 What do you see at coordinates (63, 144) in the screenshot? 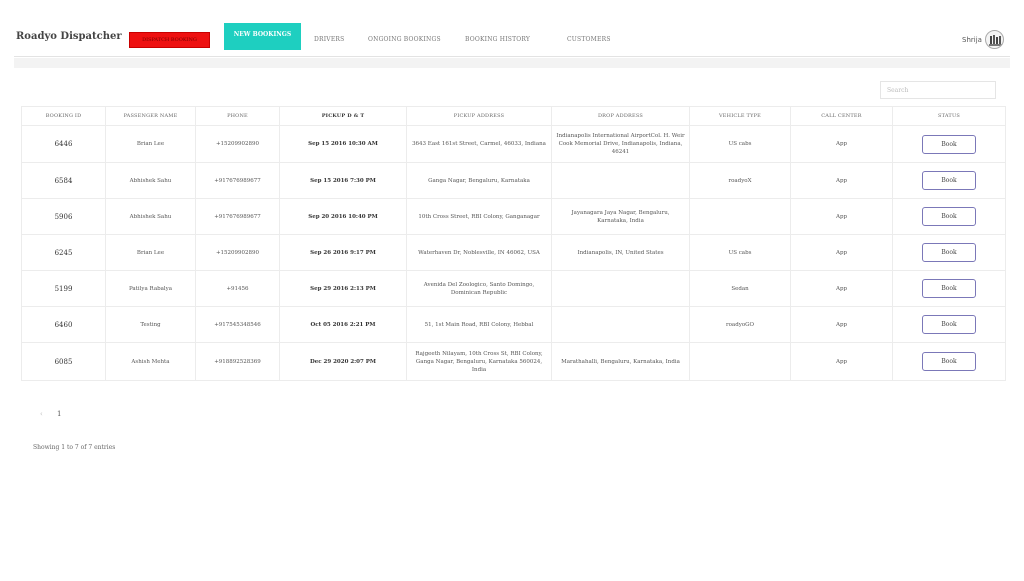
I see `booking-id: 6446` at bounding box center [63, 144].